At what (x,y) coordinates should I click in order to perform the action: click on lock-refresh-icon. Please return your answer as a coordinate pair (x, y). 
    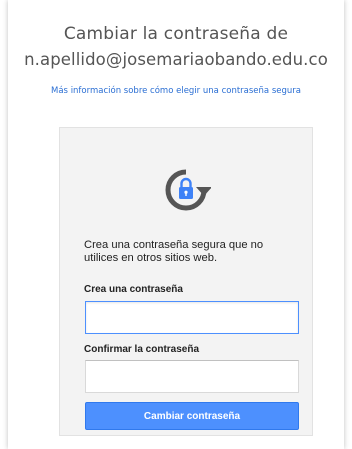
    Looking at the image, I should click on (186, 190).